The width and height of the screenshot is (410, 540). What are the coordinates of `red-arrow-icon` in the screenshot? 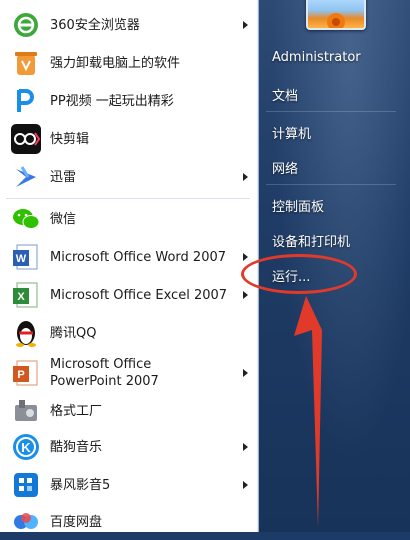 It's located at (308, 412).